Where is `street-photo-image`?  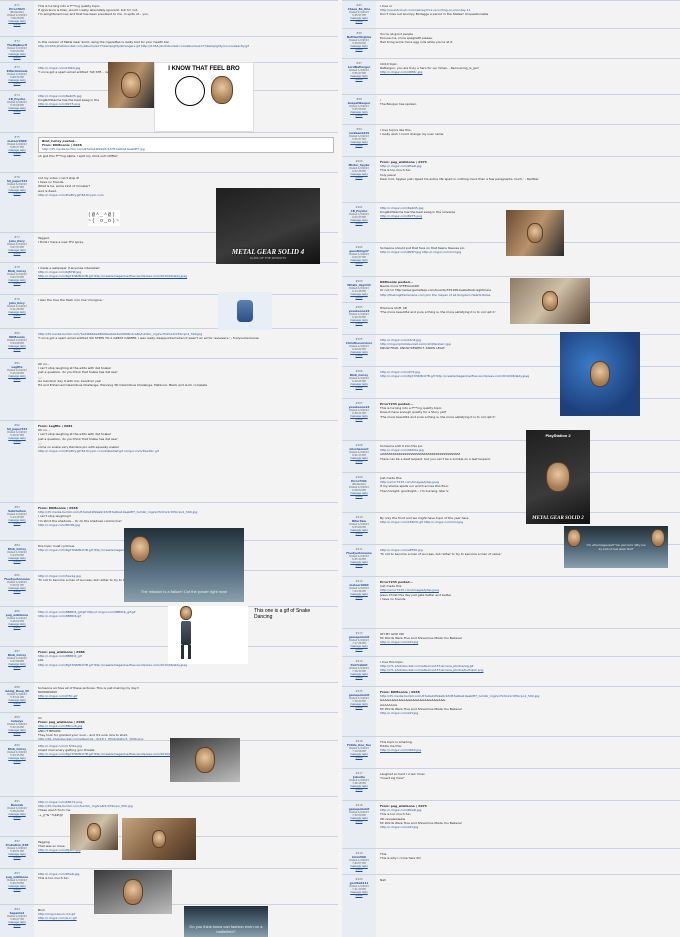
street-photo-image is located at coordinates (535, 233).